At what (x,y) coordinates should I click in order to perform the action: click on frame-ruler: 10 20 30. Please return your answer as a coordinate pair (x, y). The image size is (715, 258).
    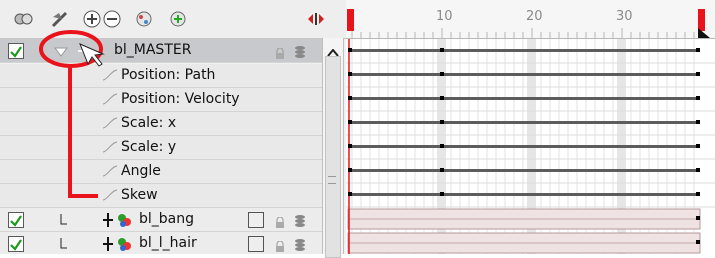
    Looking at the image, I should click on (530, 19).